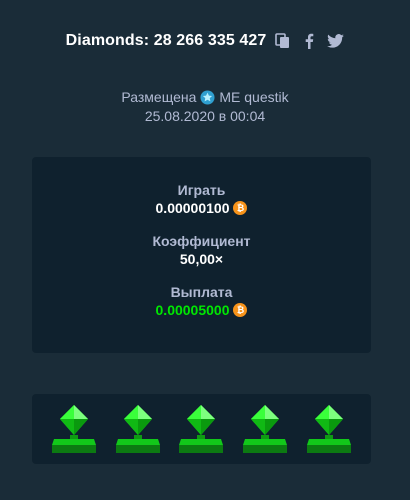 This screenshot has height=500, width=410. I want to click on multiplier-value: 50,00×, so click(201, 259).